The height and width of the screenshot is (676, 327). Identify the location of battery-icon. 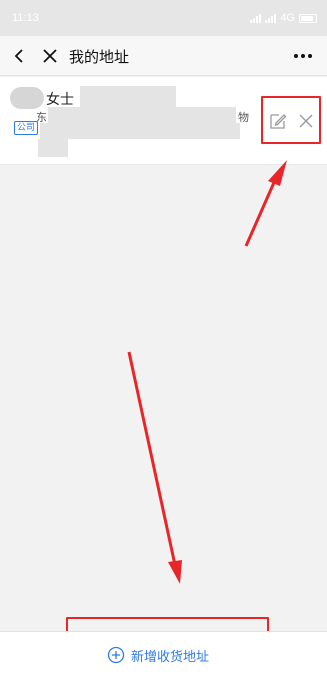
(308, 18).